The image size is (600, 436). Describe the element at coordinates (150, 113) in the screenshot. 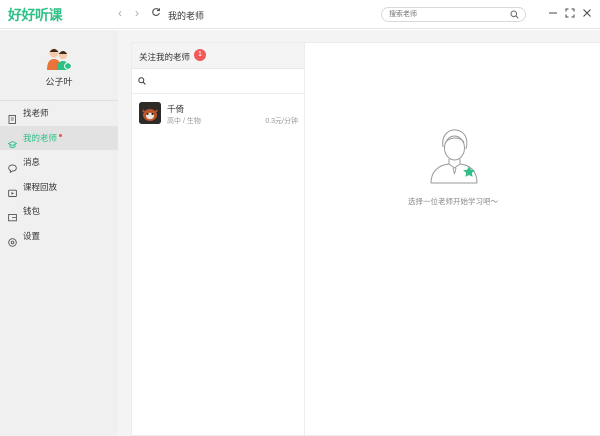

I see `teacher-avatar` at that location.